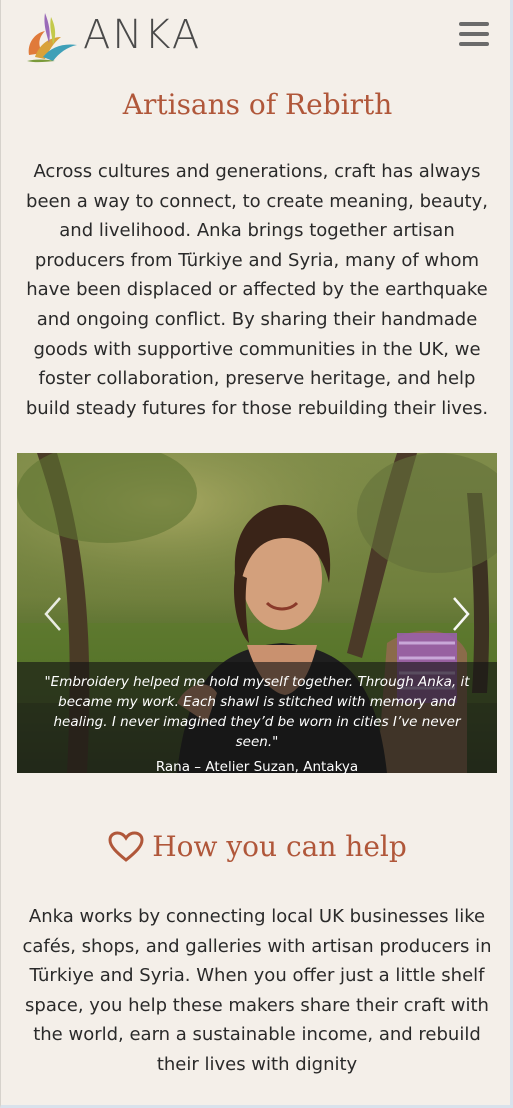  I want to click on help-title: How you can help, so click(279, 846).